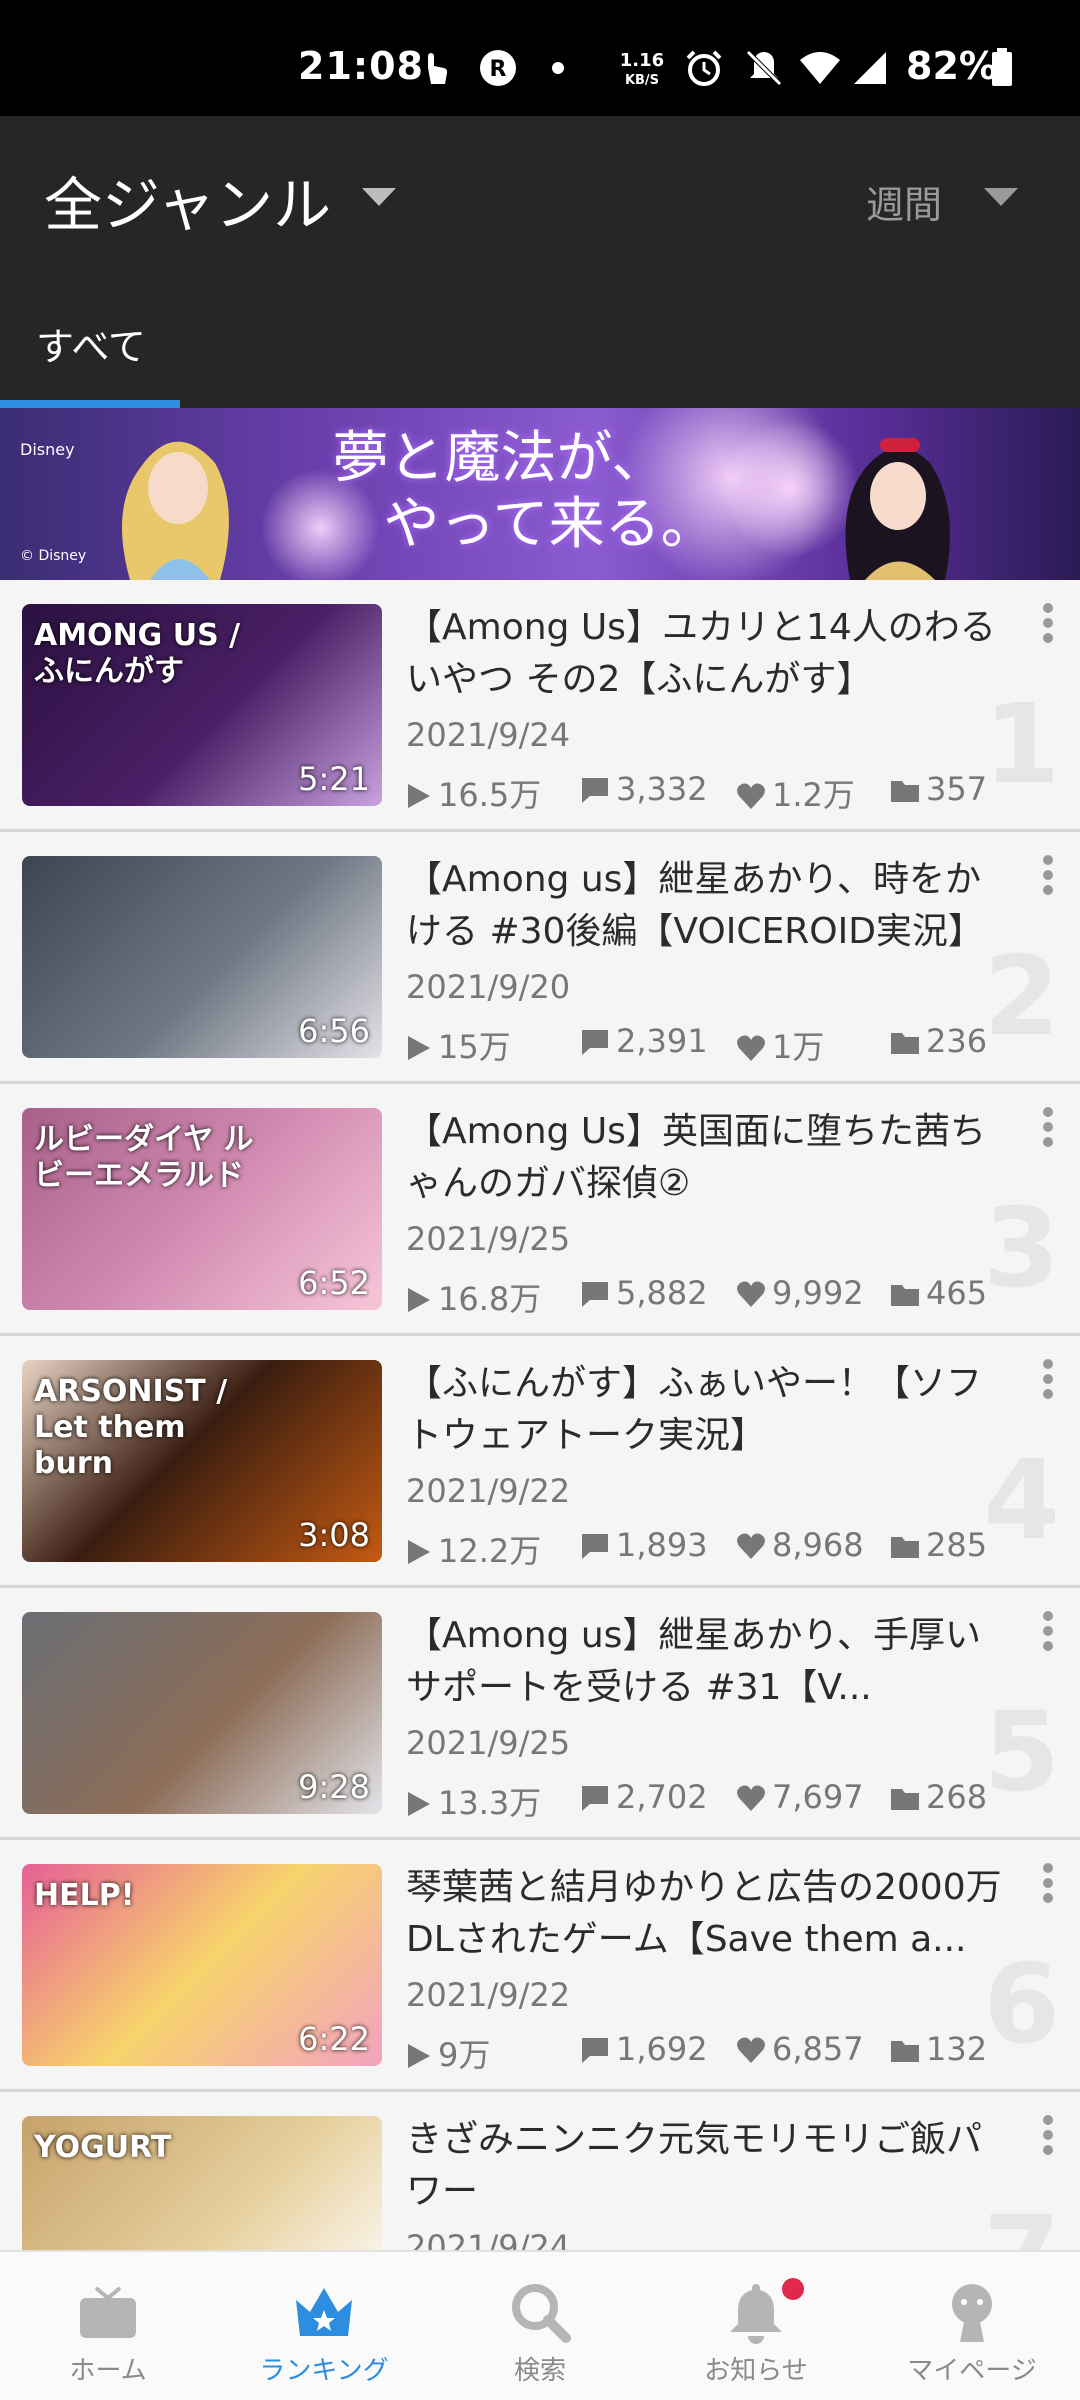  Describe the element at coordinates (108, 2326) in the screenshot. I see `nav-home: ホーム` at that location.